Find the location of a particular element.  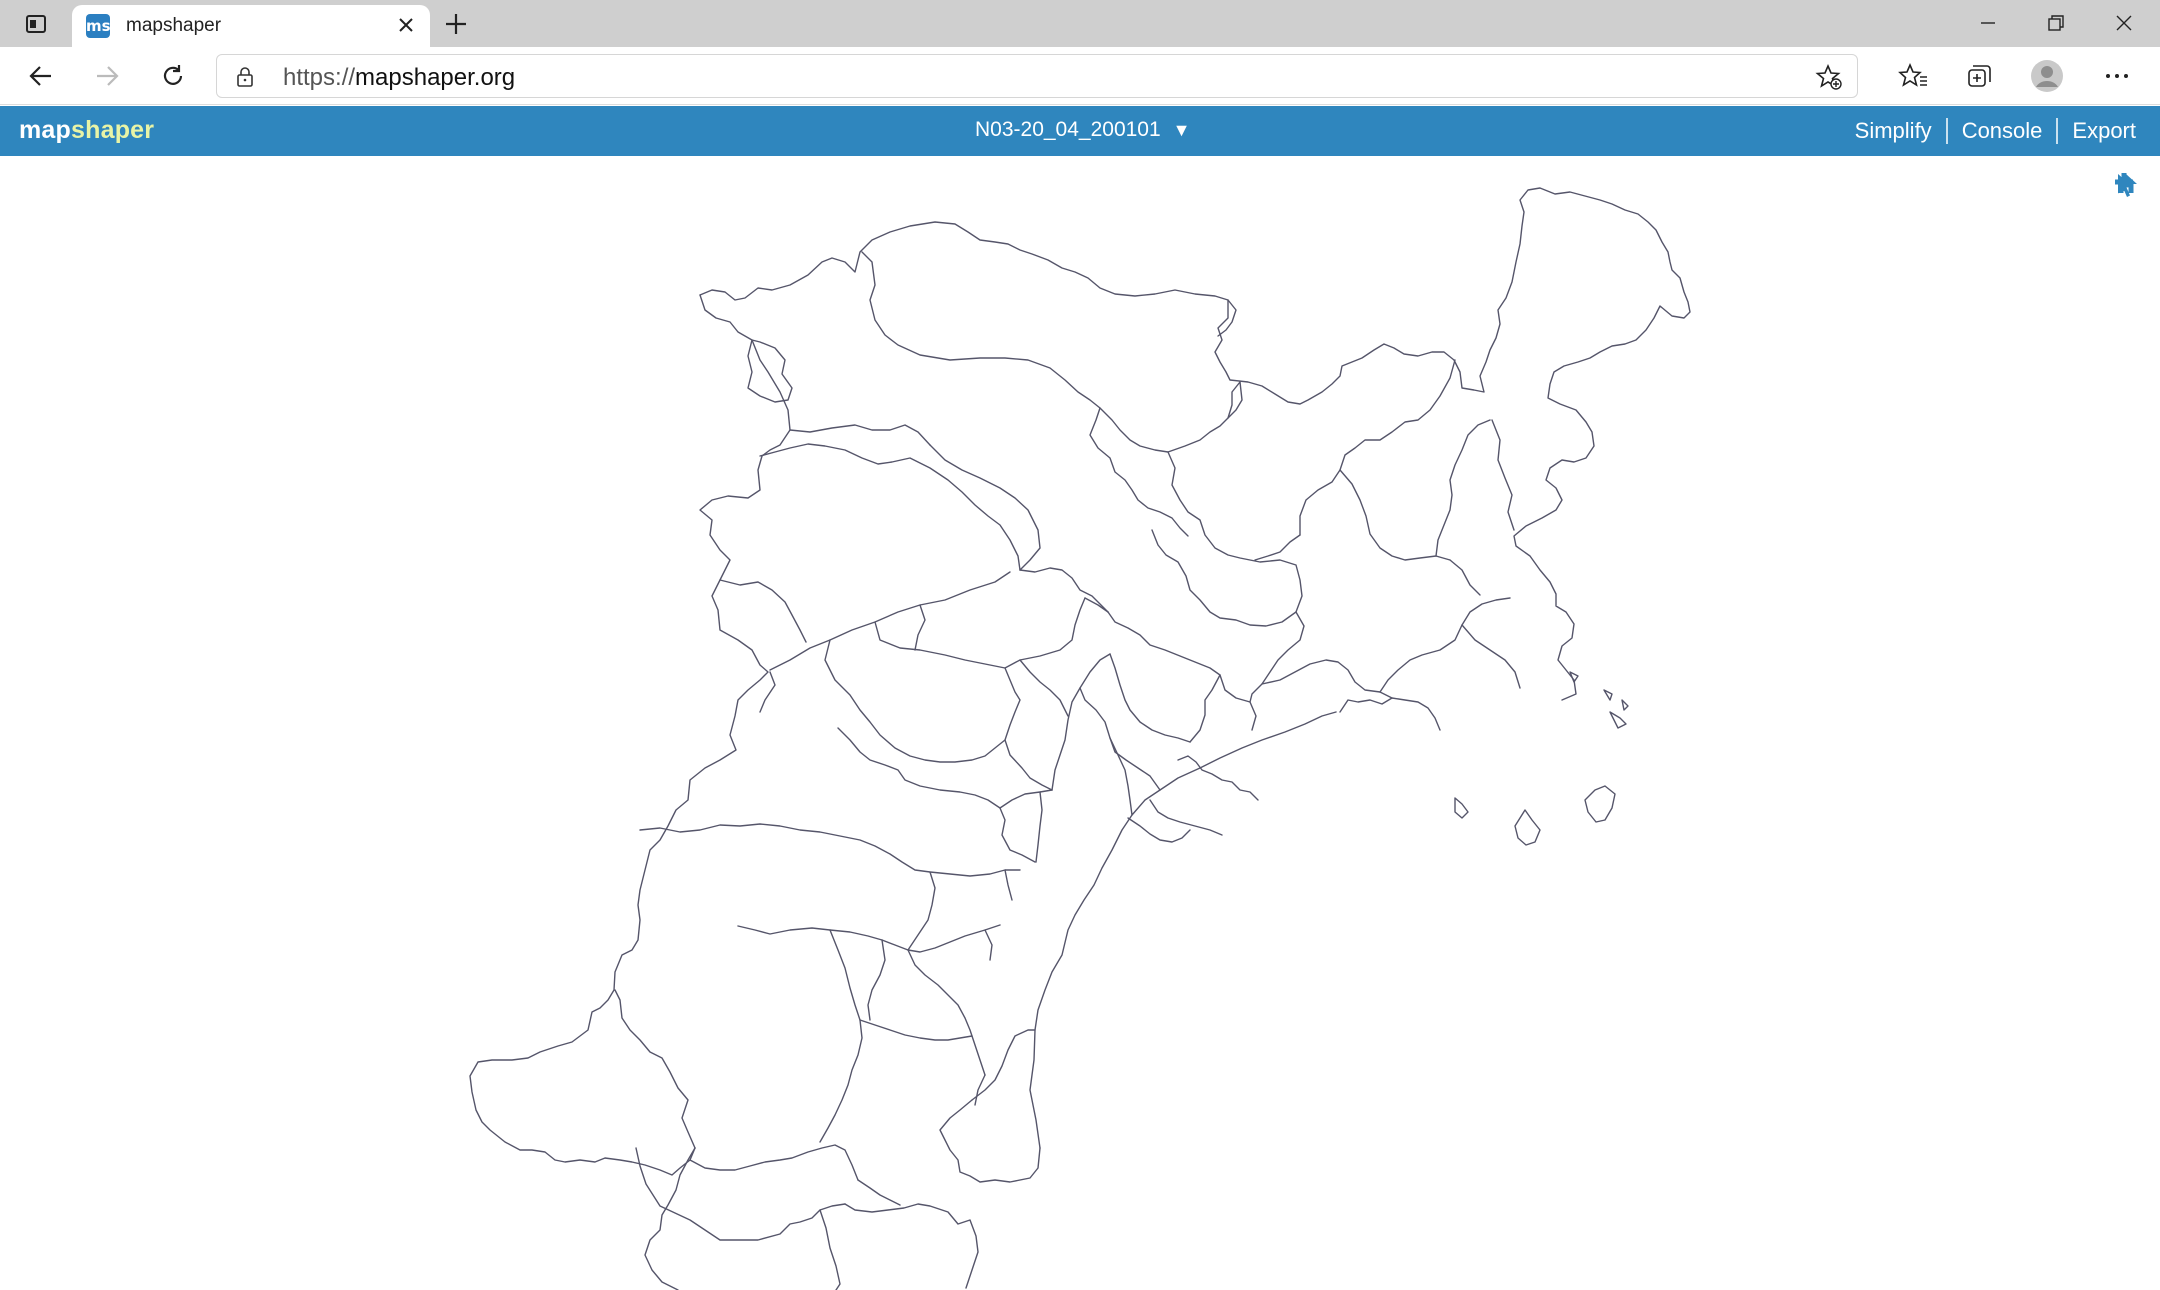

tab-actions-button is located at coordinates (36, 24).